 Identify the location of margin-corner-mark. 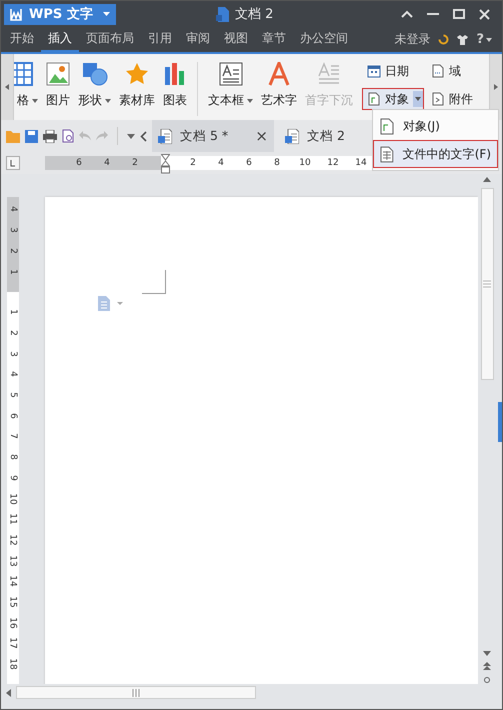
(154, 282).